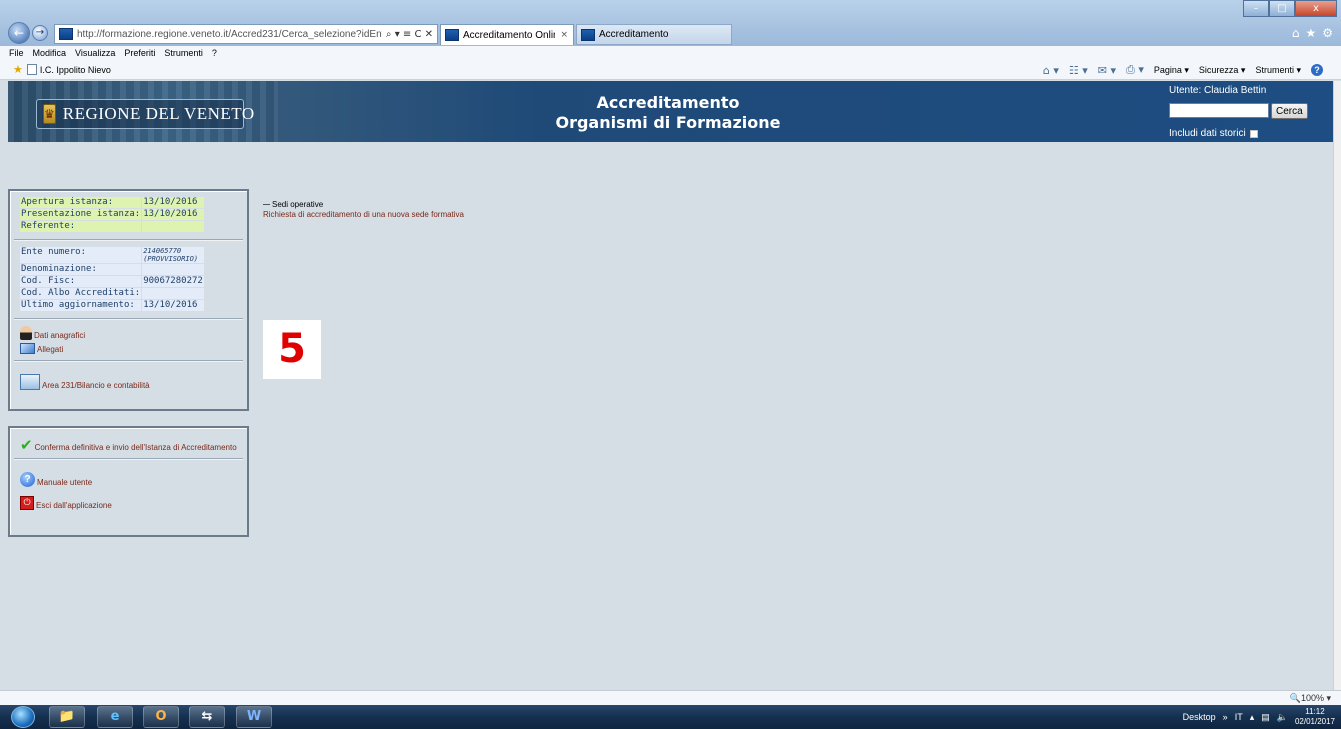 The width and height of the screenshot is (1341, 729). What do you see at coordinates (1207, 133) in the screenshot?
I see `storici-label: Includi dati storici` at bounding box center [1207, 133].